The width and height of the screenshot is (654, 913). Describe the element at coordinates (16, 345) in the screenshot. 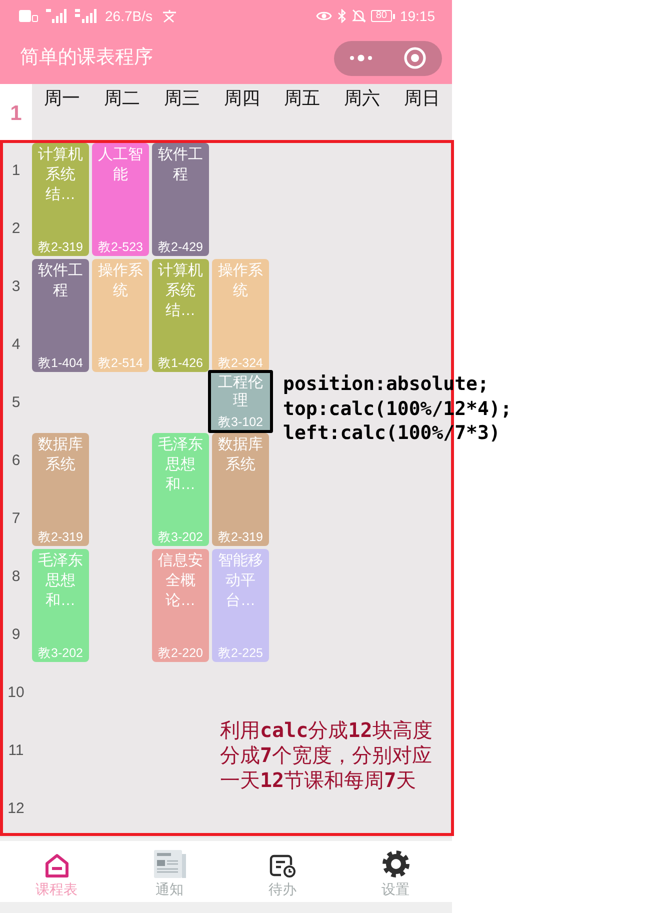

I see `period-number: 4` at that location.